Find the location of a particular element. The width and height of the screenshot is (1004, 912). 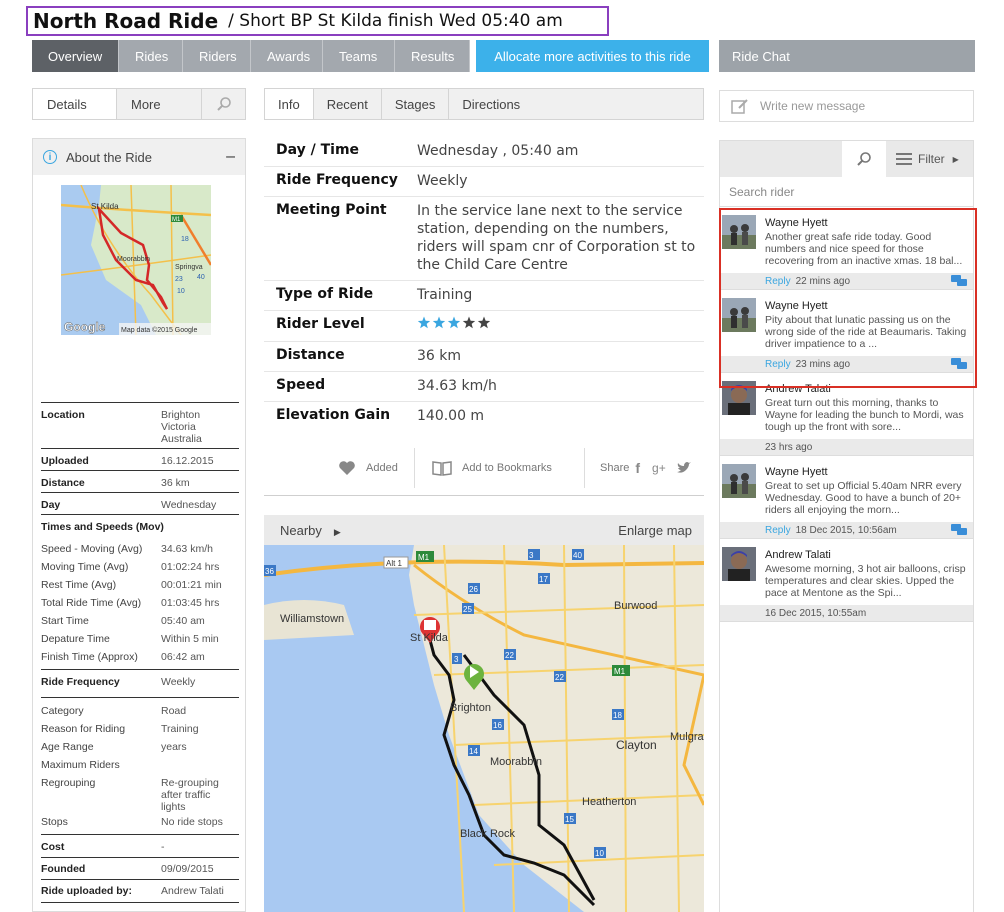

uploaded-by-value: Andrew Talati is located at coordinates (200, 891).